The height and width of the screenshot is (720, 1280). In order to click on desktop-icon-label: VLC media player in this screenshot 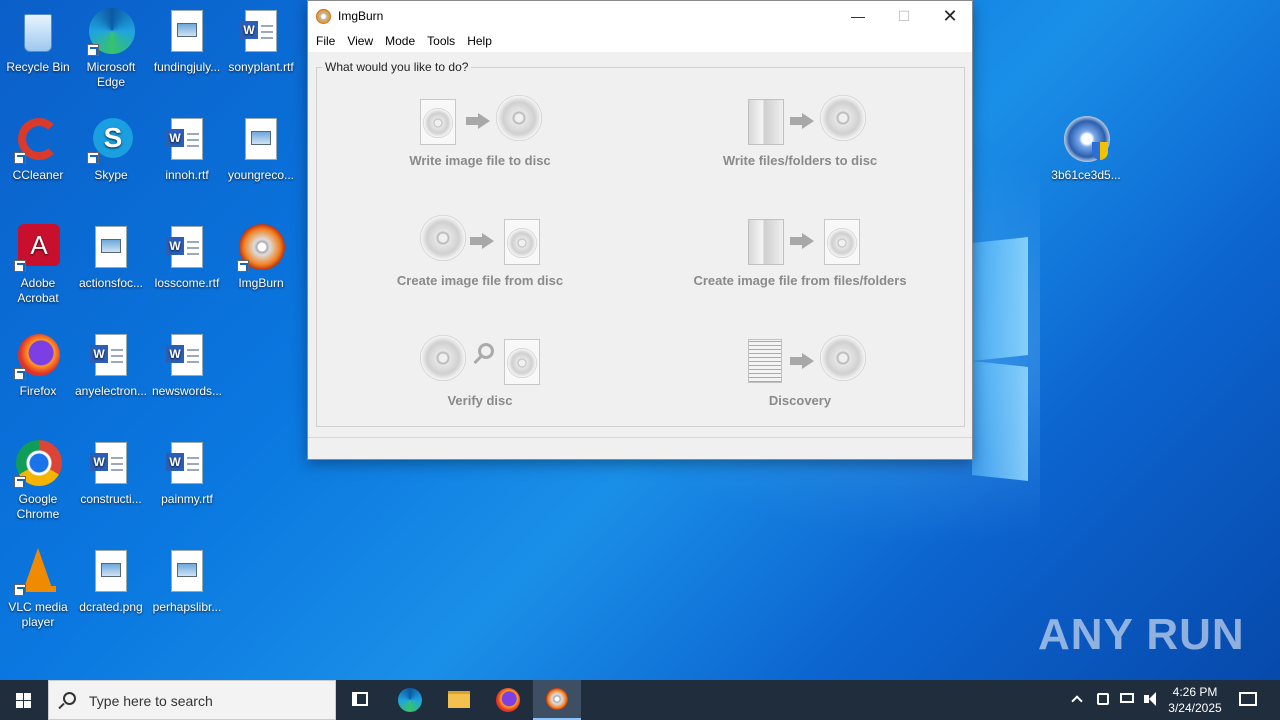, I will do `click(38, 614)`.